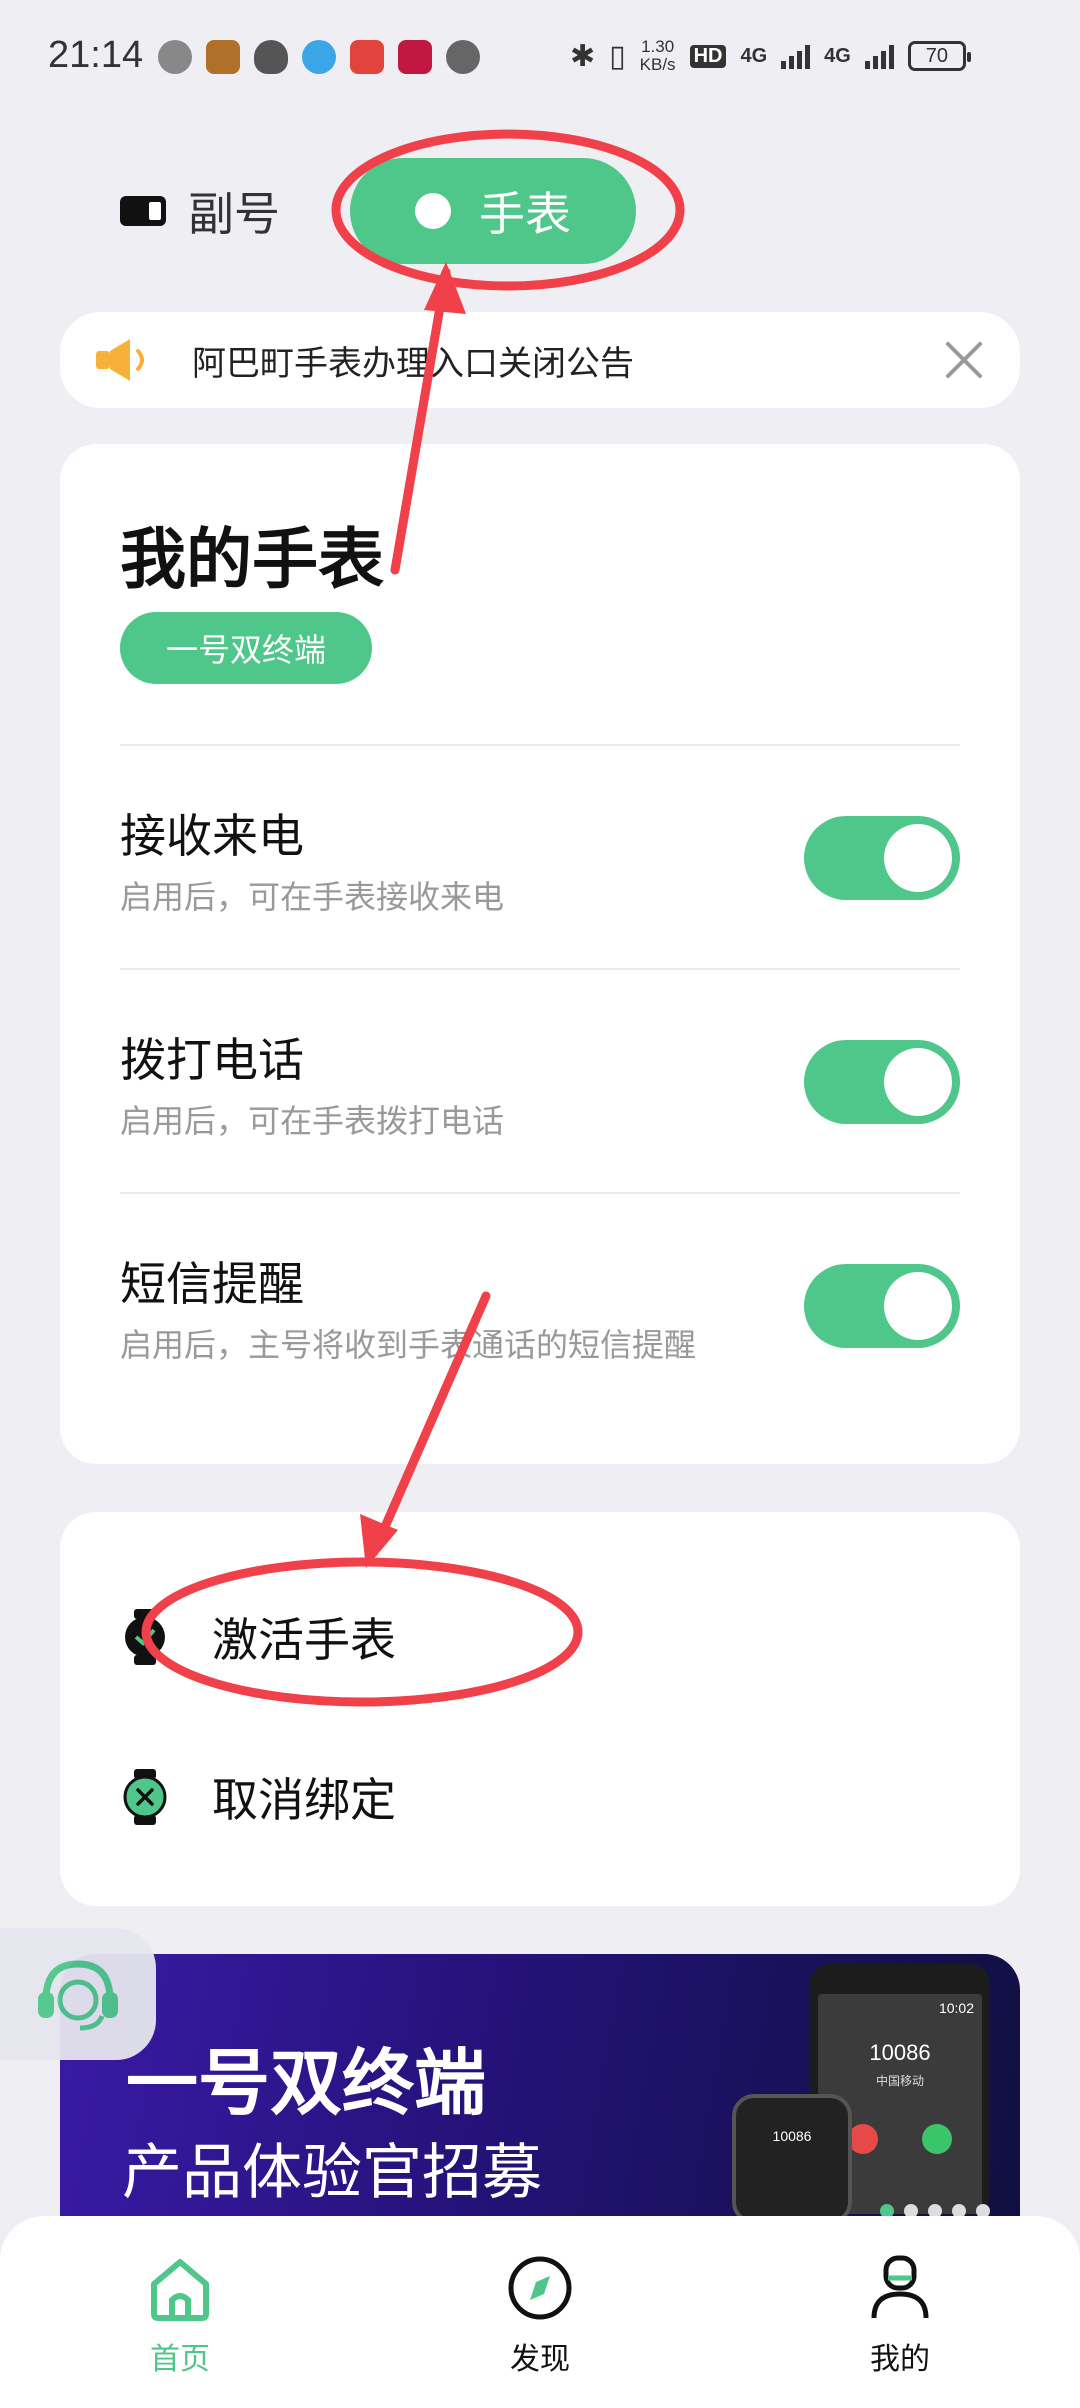 This screenshot has height=2408, width=1080. What do you see at coordinates (882, 858) in the screenshot?
I see `toggle-receive-calls` at bounding box center [882, 858].